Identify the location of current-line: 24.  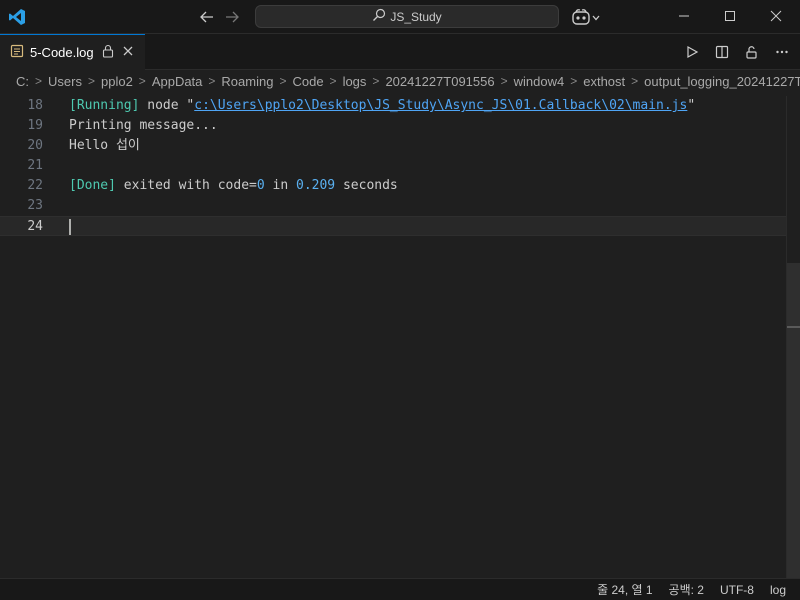
(393, 226).